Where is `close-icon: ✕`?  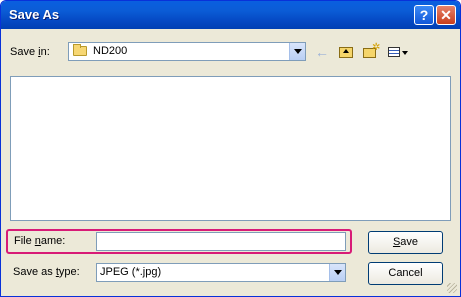
close-icon: ✕ is located at coordinates (446, 15).